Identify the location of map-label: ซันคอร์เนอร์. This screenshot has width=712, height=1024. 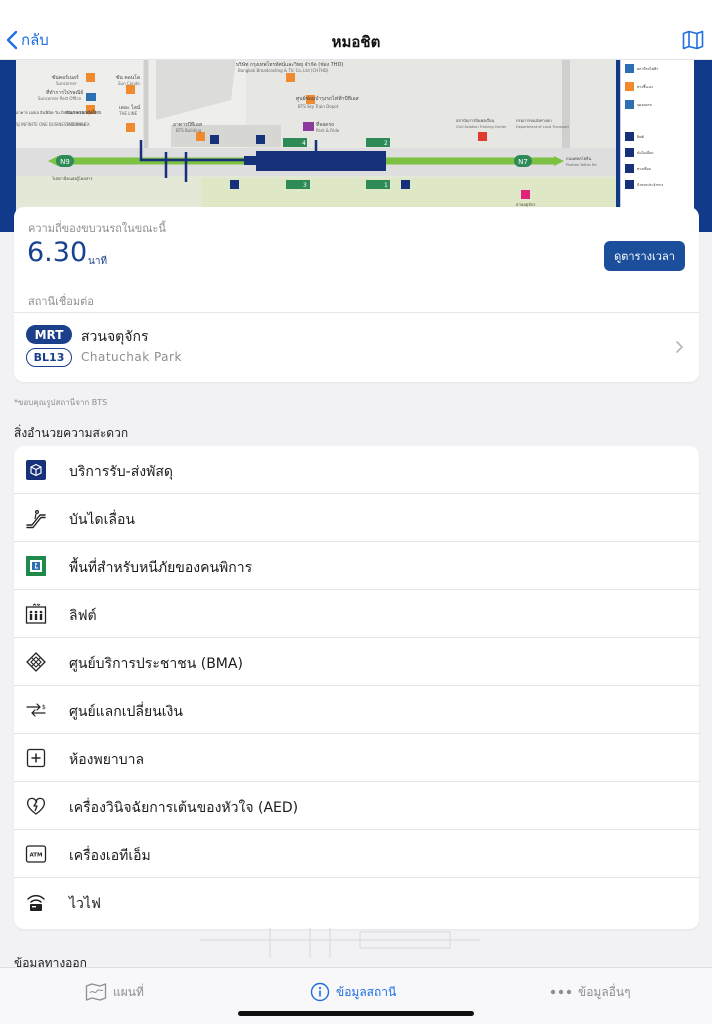
(65, 77).